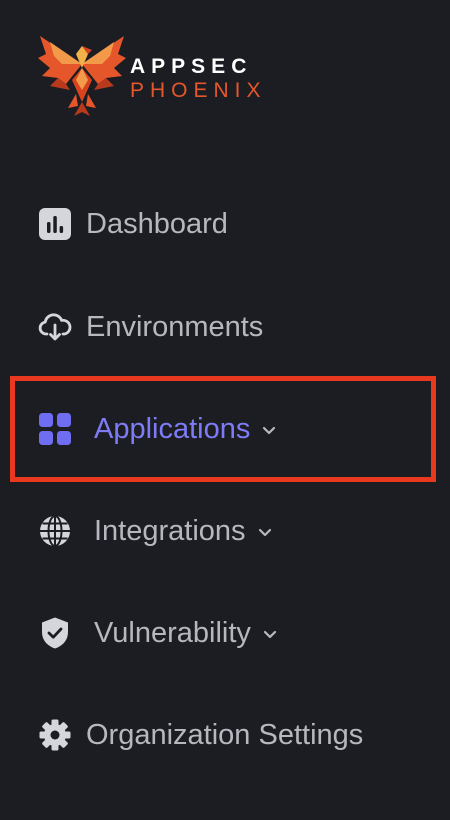 This screenshot has width=450, height=820. What do you see at coordinates (55, 735) in the screenshot?
I see `gear-icon` at bounding box center [55, 735].